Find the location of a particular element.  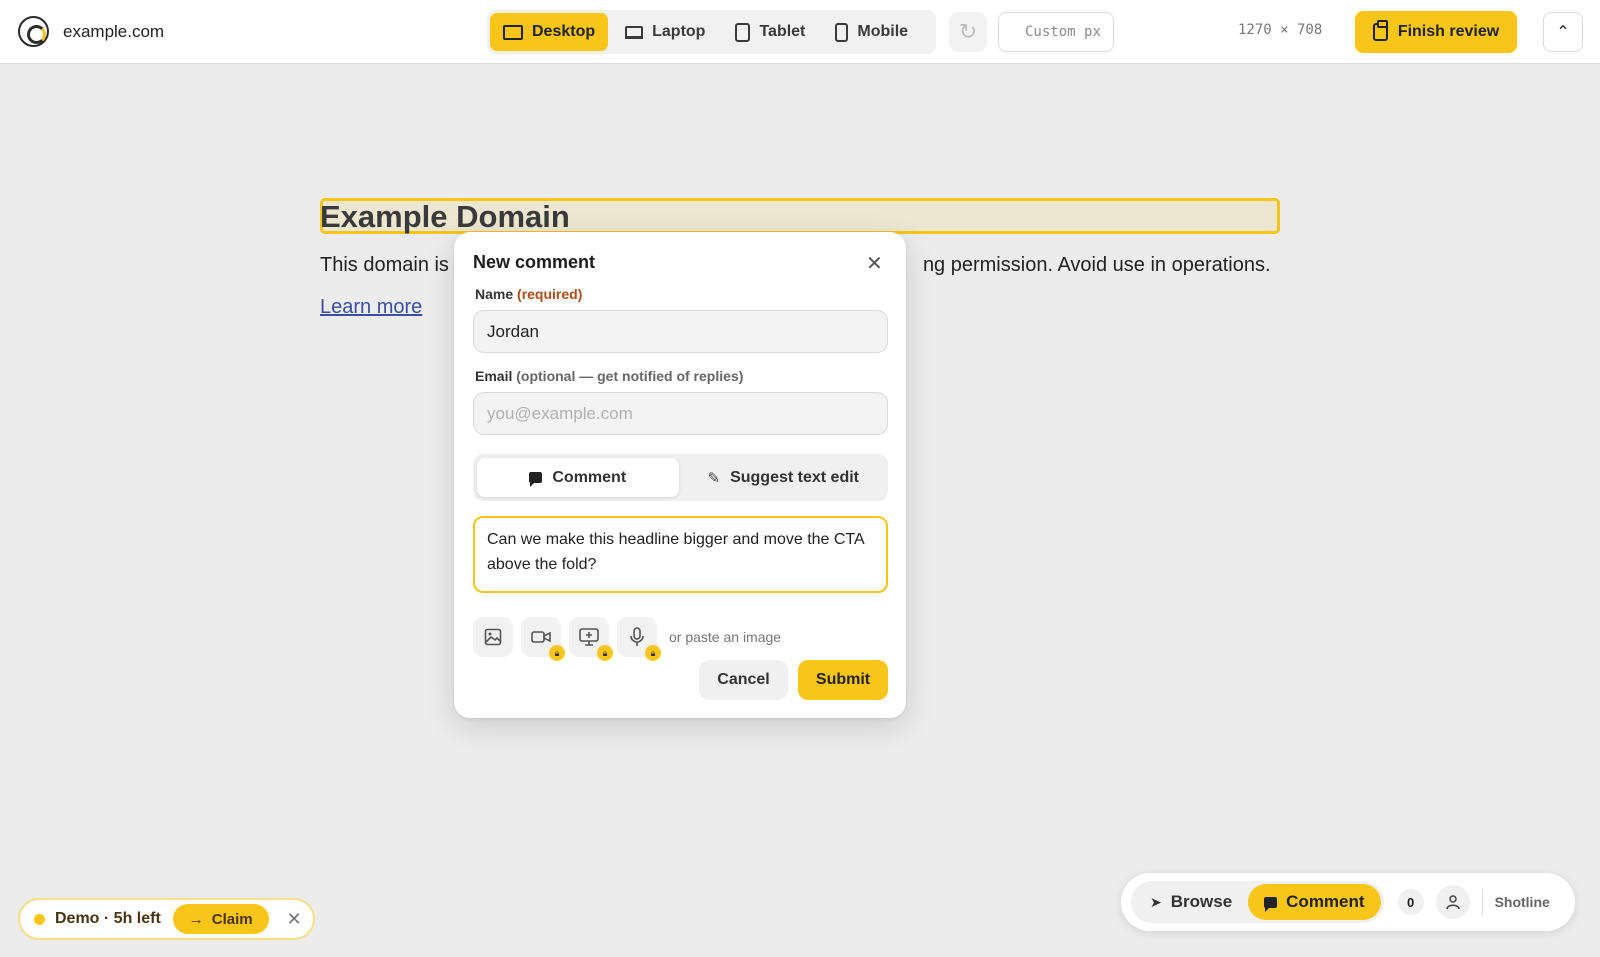

person-icon is located at coordinates (1452, 902).